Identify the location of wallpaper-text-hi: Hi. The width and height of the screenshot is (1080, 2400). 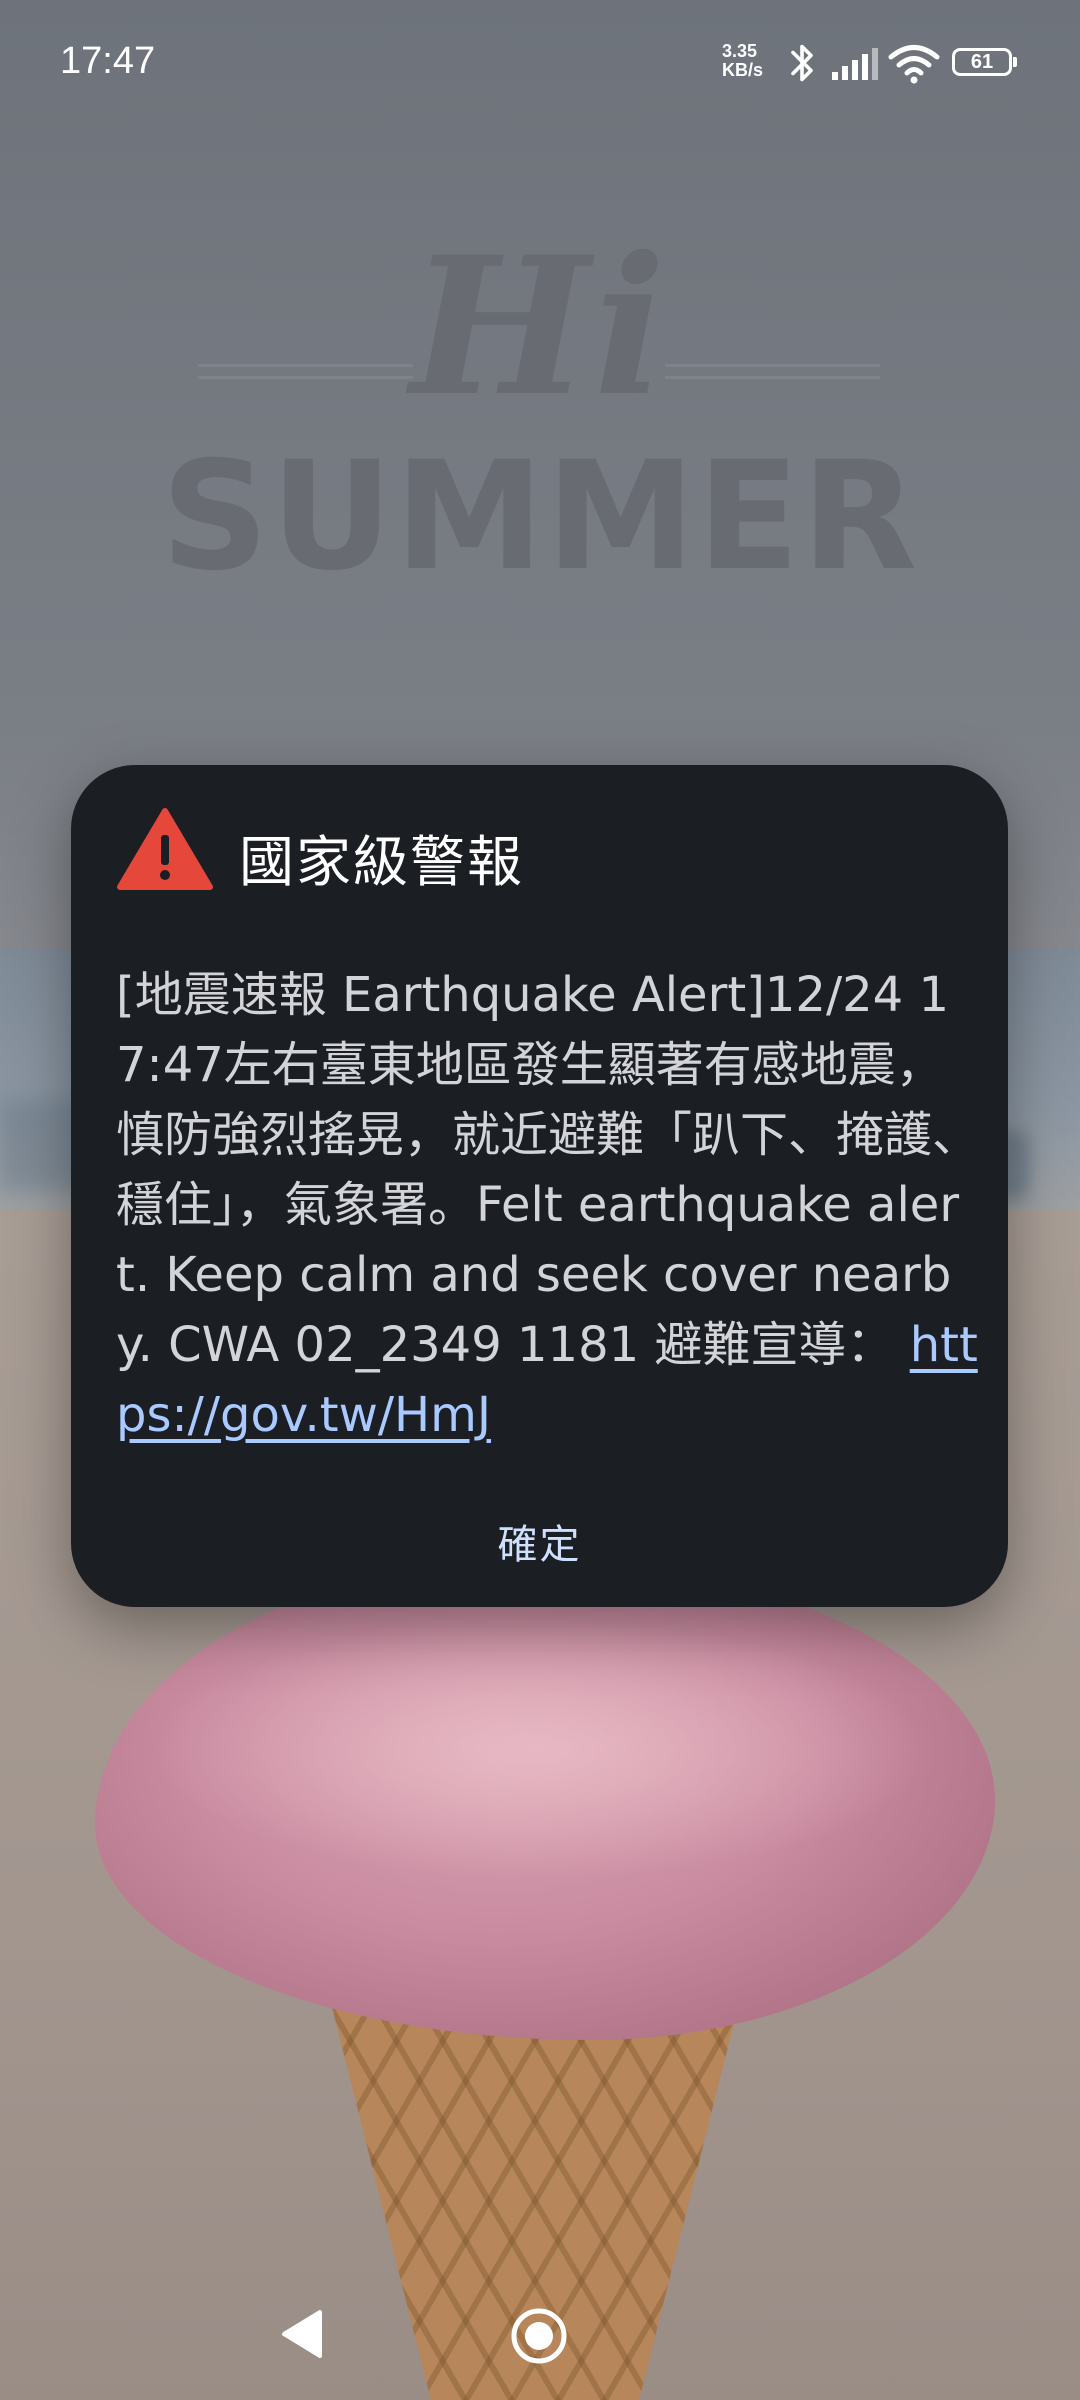
(540, 326).